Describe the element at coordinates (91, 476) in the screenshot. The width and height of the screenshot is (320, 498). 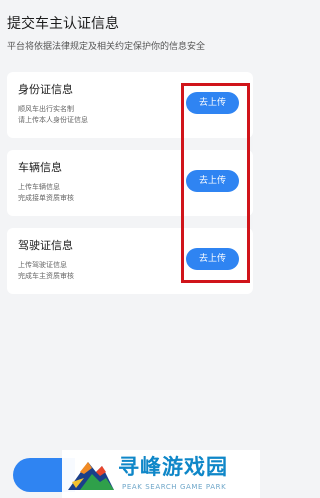
I see `mountain-logo-icon` at that location.